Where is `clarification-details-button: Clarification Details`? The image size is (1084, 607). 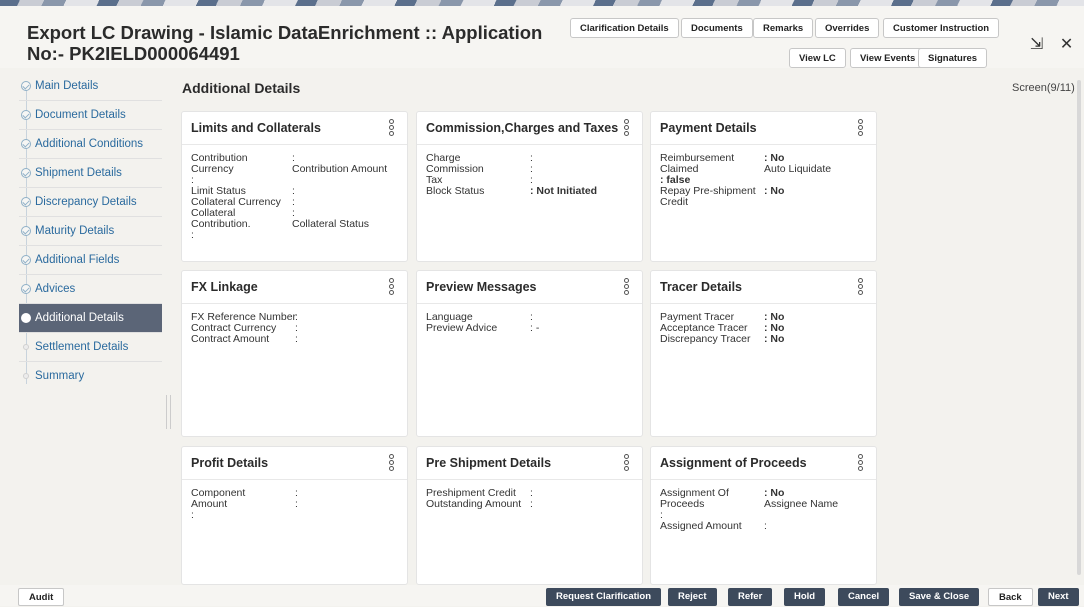 clarification-details-button: Clarification Details is located at coordinates (624, 28).